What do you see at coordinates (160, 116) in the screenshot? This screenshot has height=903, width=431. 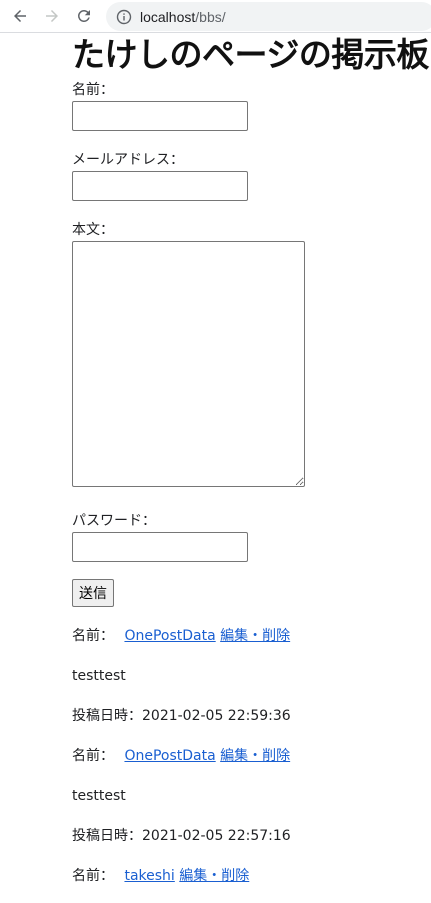 I see `name-field` at bounding box center [160, 116].